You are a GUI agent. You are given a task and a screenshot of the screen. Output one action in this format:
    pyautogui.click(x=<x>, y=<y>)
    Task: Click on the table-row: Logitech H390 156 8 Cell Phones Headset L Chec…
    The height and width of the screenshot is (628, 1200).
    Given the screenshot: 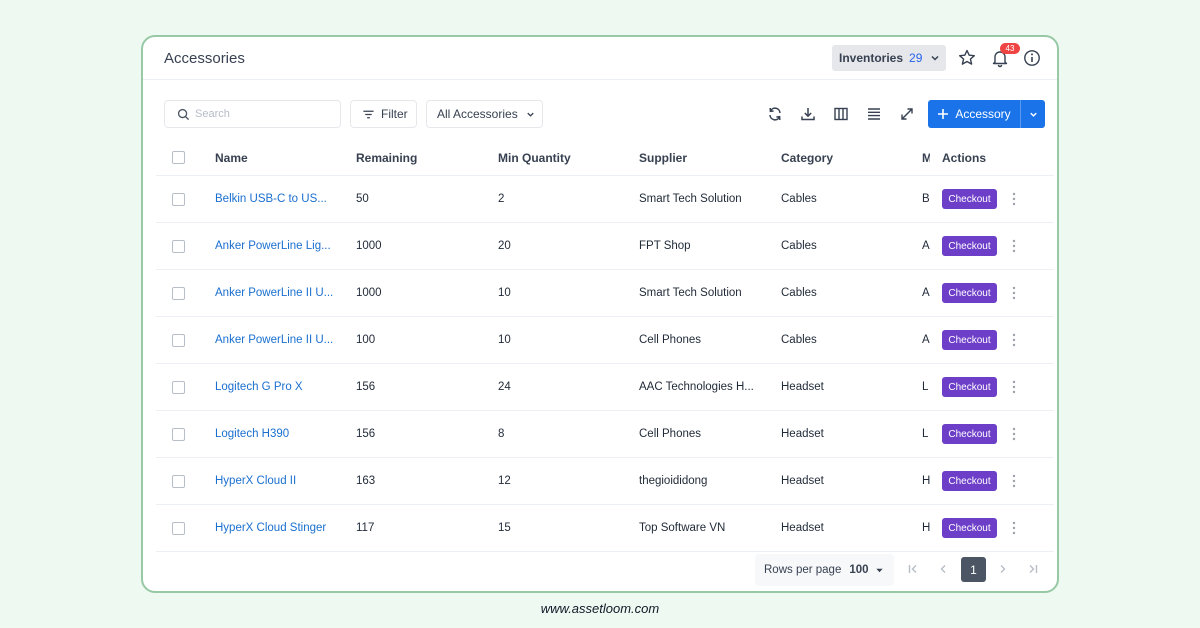 What is the action you would take?
    pyautogui.click(x=605, y=434)
    